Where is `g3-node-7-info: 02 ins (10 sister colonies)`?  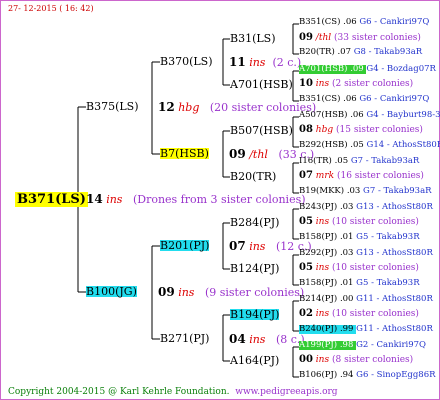
g3-node-7-info: 02 ins (10 sister colonies) is located at coordinates (359, 313).